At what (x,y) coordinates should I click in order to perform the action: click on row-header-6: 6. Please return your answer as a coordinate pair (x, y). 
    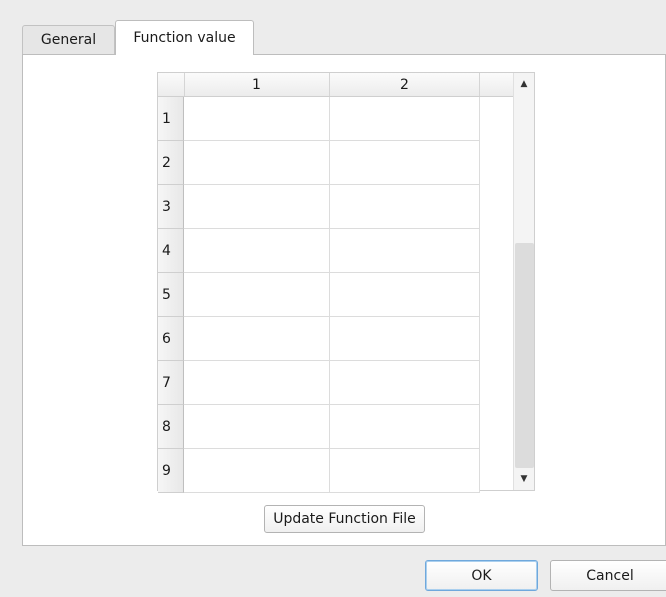
    Looking at the image, I should click on (171, 339).